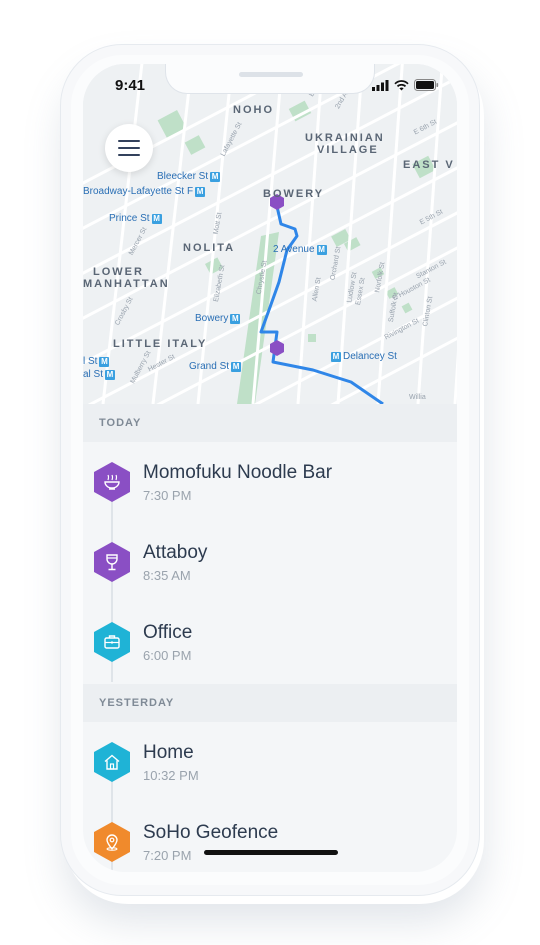 Image resolution: width=540 pixels, height=945 pixels. What do you see at coordinates (144, 191) in the screenshot?
I see `station-broadway-lafayette: Broadway-Lafayette St FM` at bounding box center [144, 191].